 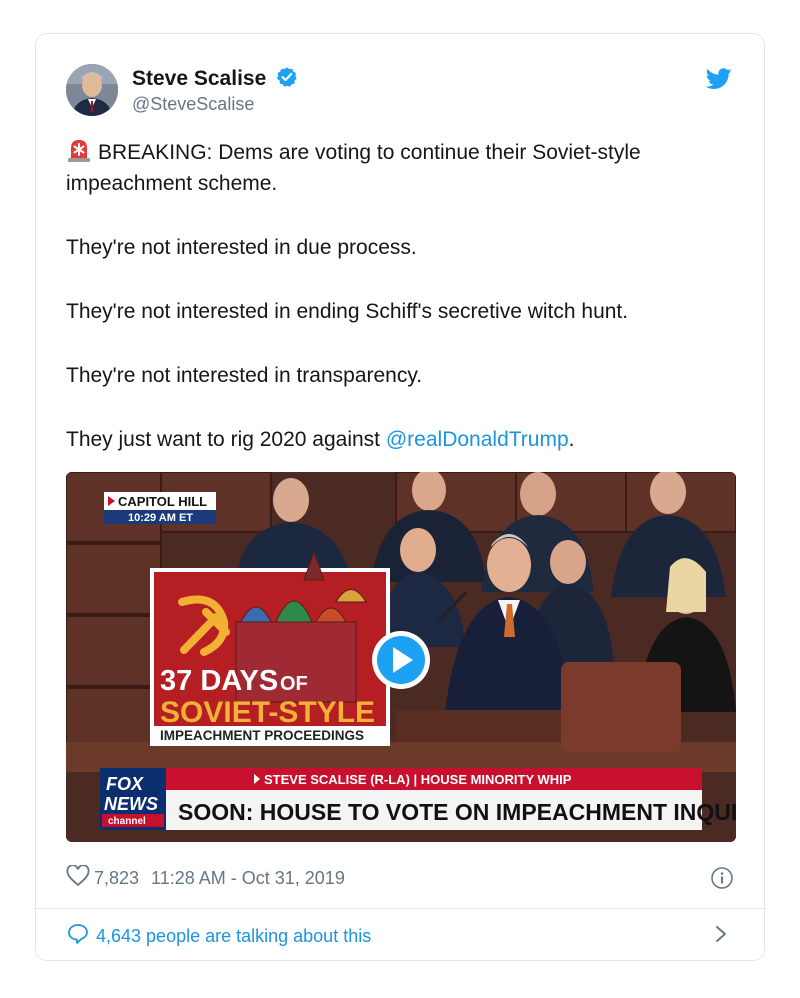 I want to click on speech-bubble-icon, so click(x=81, y=936).